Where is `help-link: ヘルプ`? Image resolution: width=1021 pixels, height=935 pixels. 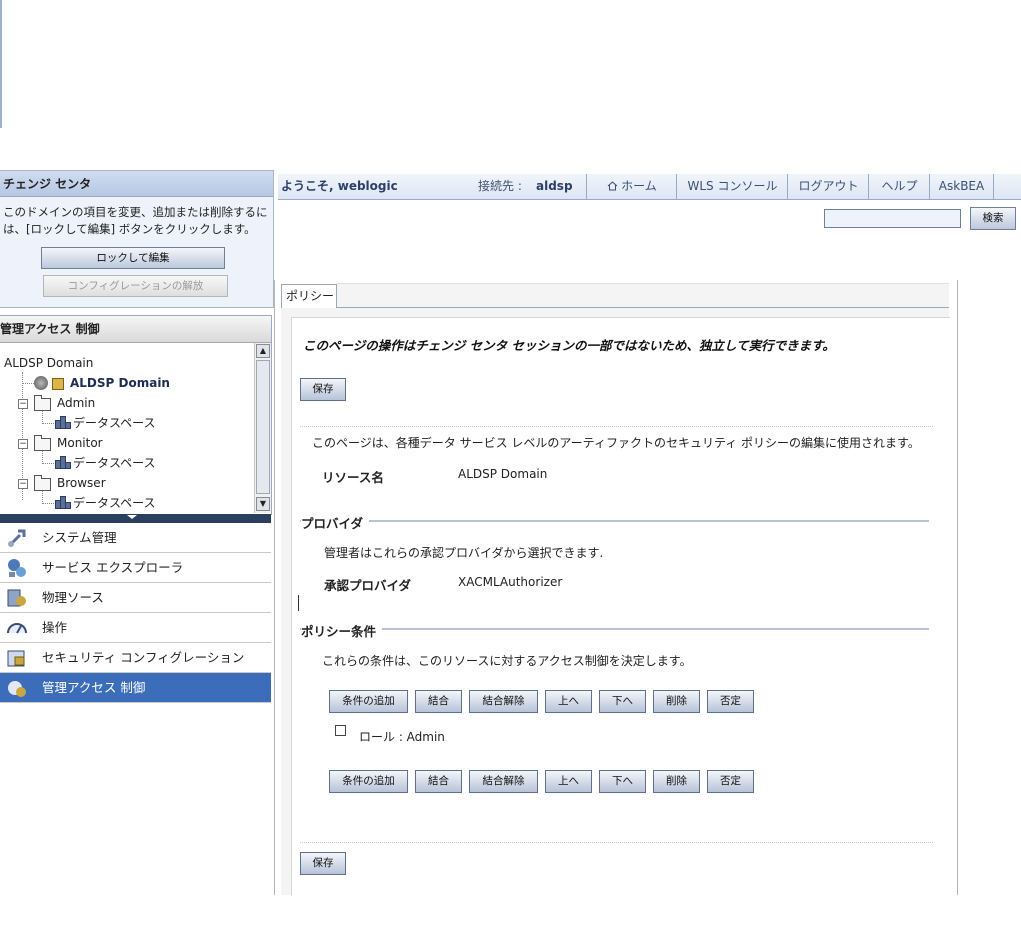 help-link: ヘルプ is located at coordinates (899, 186).